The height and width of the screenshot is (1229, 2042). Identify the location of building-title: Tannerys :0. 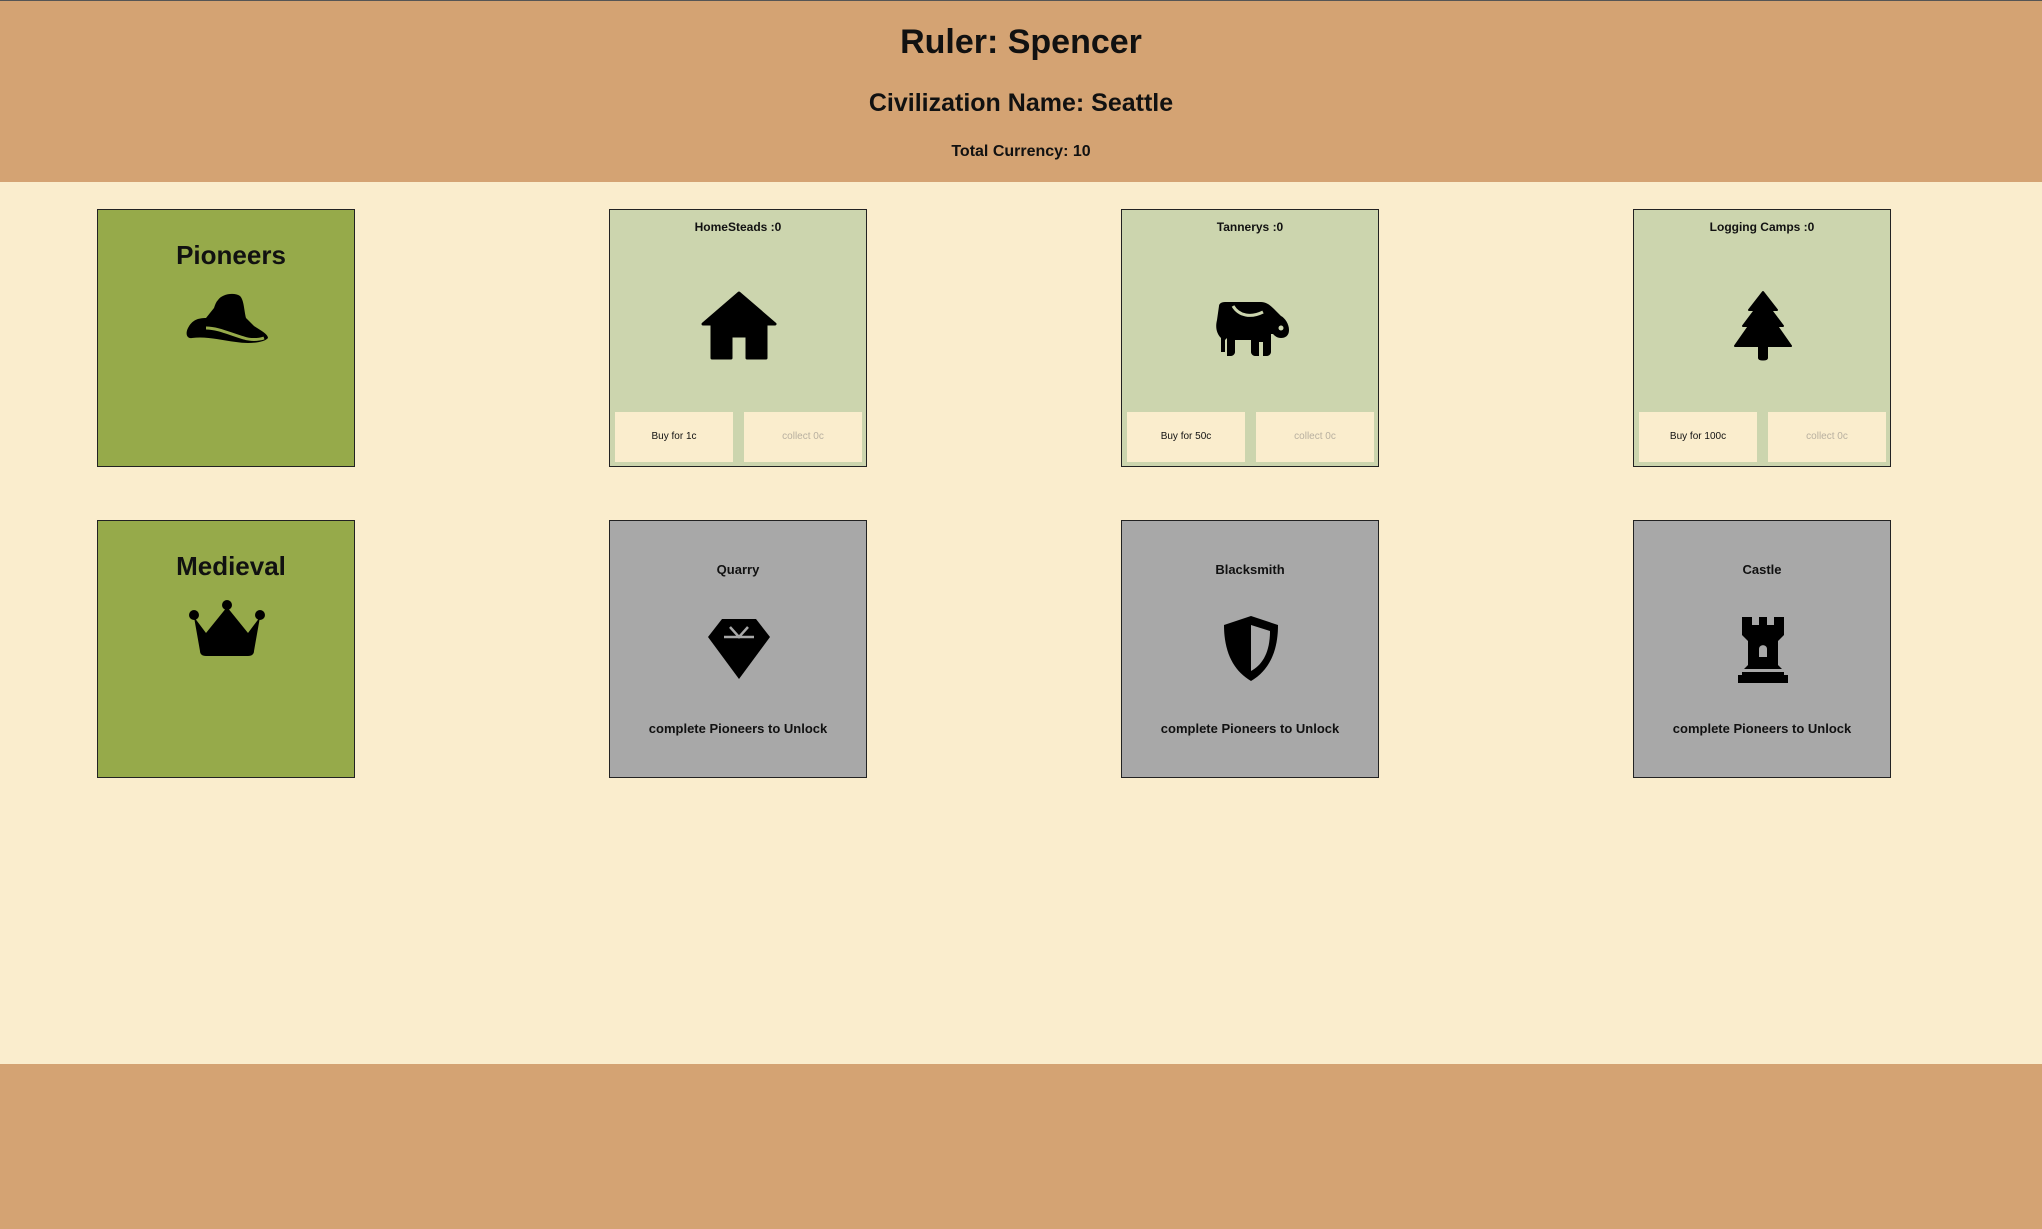
(1250, 227).